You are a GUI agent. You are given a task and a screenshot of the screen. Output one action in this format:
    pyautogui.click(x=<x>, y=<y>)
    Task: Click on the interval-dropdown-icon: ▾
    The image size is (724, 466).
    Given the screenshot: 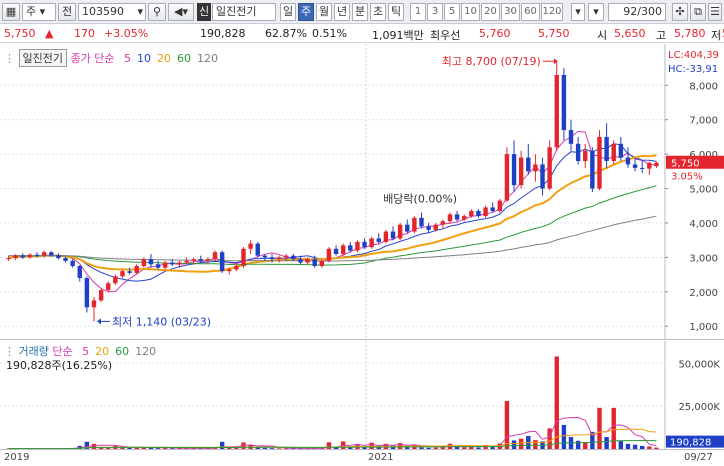 What is the action you would take?
    pyautogui.click(x=578, y=12)
    